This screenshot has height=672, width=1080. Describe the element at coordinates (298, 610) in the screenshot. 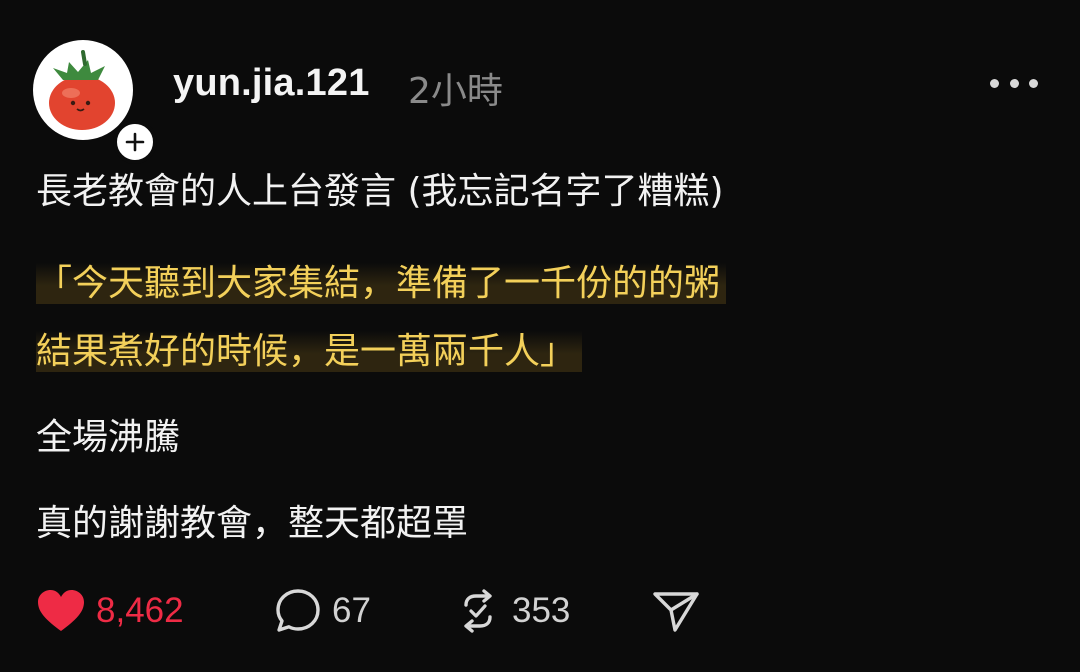

I see `comment-bubble-icon` at that location.